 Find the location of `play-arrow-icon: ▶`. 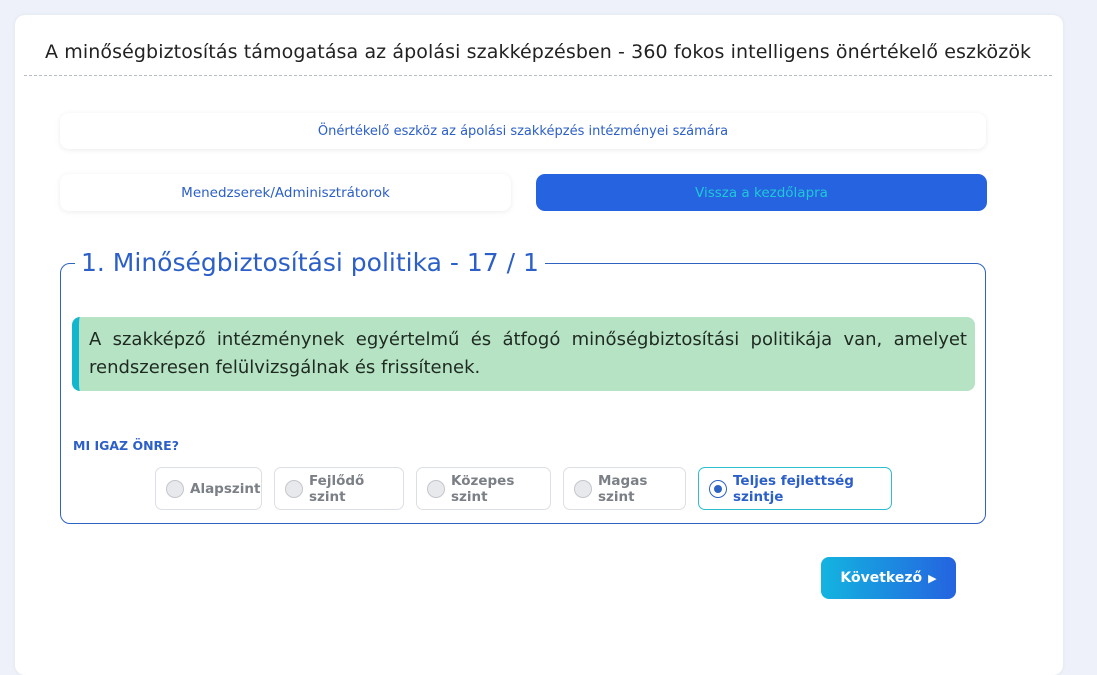

play-arrow-icon: ▶ is located at coordinates (932, 578).